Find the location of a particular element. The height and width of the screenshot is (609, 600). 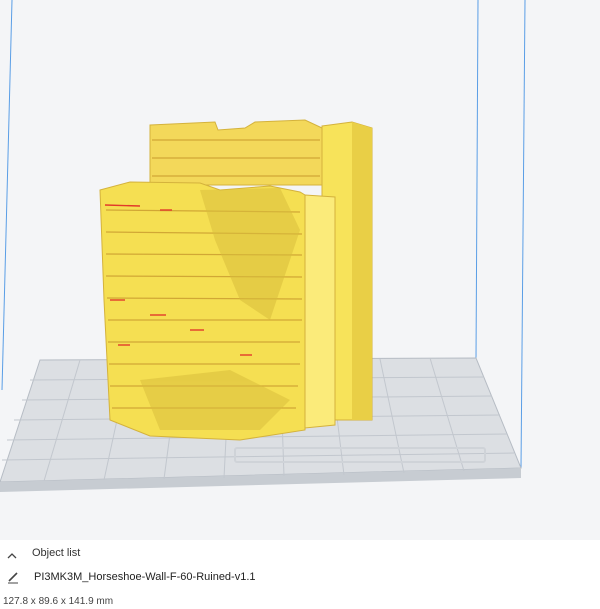

chevron-up-icon is located at coordinates (12, 553).